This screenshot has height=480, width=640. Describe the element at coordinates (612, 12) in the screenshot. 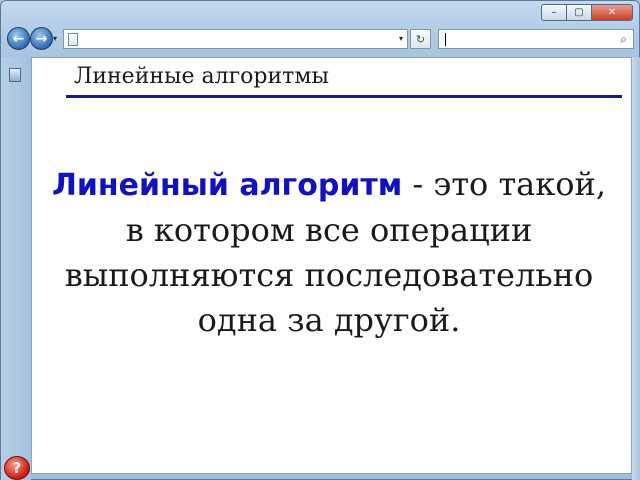

I see `close-button: ✕` at that location.